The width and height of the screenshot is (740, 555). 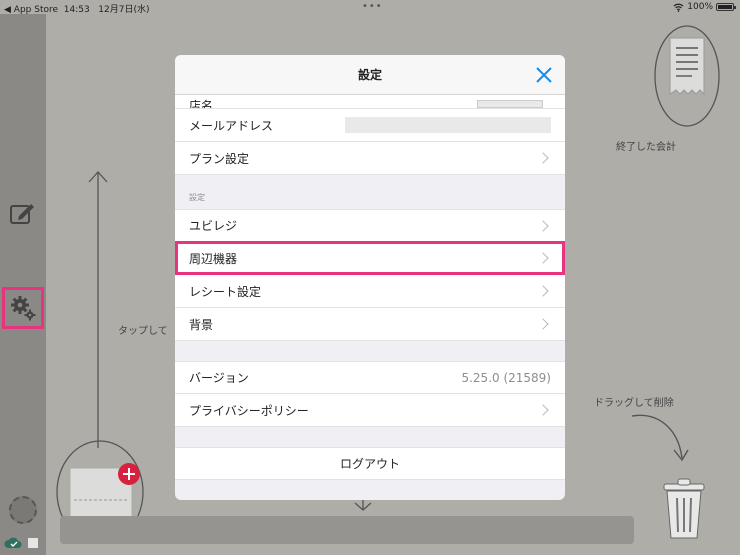 What do you see at coordinates (660, 438) in the screenshot?
I see `curved-arrow-icon` at bounding box center [660, 438].